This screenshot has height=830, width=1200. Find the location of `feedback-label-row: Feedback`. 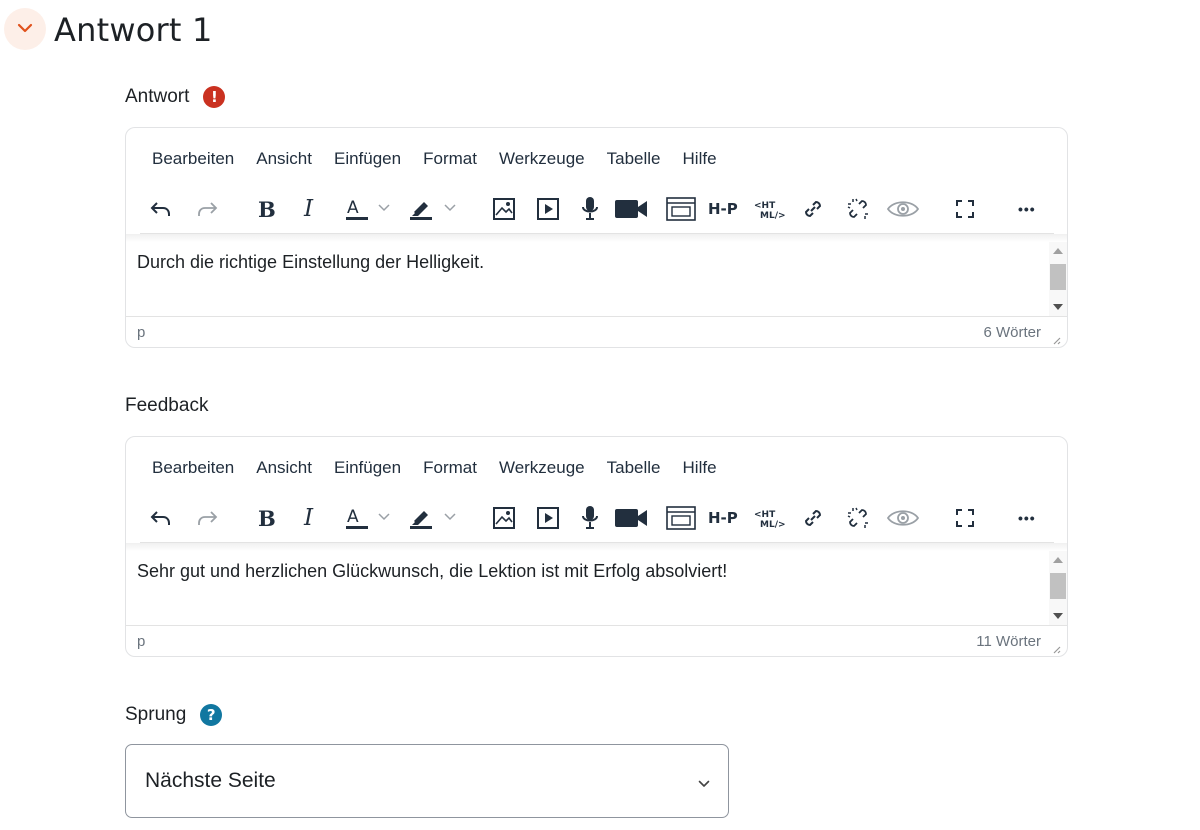

feedback-label-row: Feedback is located at coordinates (166, 406).